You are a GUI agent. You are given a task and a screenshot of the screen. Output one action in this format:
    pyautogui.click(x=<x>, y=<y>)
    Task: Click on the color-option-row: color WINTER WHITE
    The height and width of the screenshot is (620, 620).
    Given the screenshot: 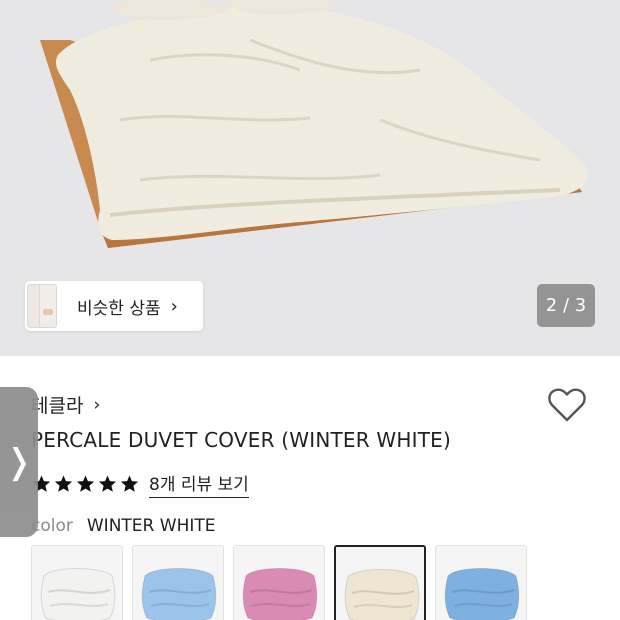 What is the action you would take?
    pyautogui.click(x=123, y=526)
    